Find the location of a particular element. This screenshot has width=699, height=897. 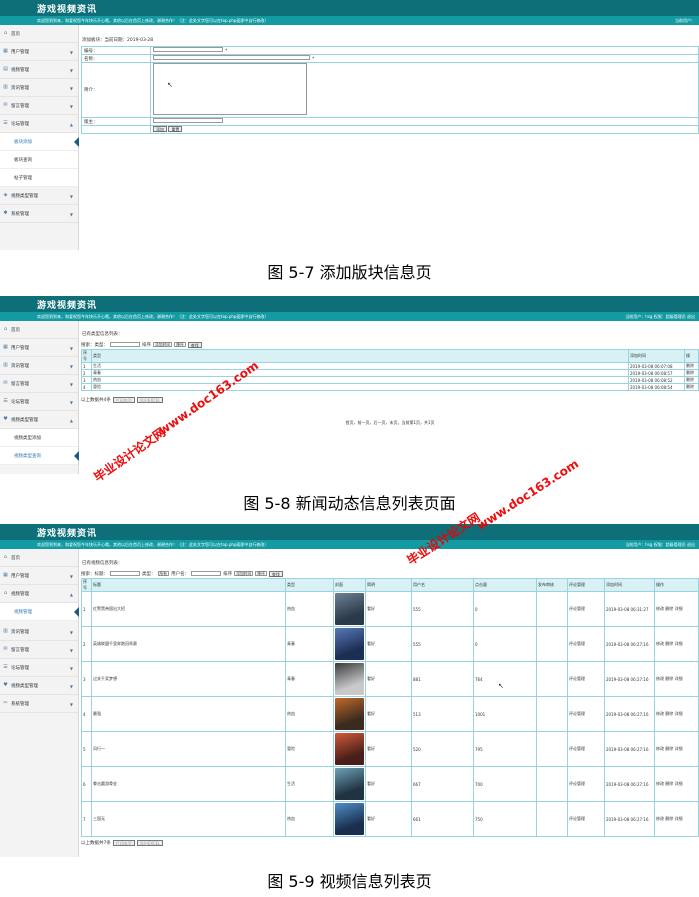

news-icon: ▥ is located at coordinates (5, 365).